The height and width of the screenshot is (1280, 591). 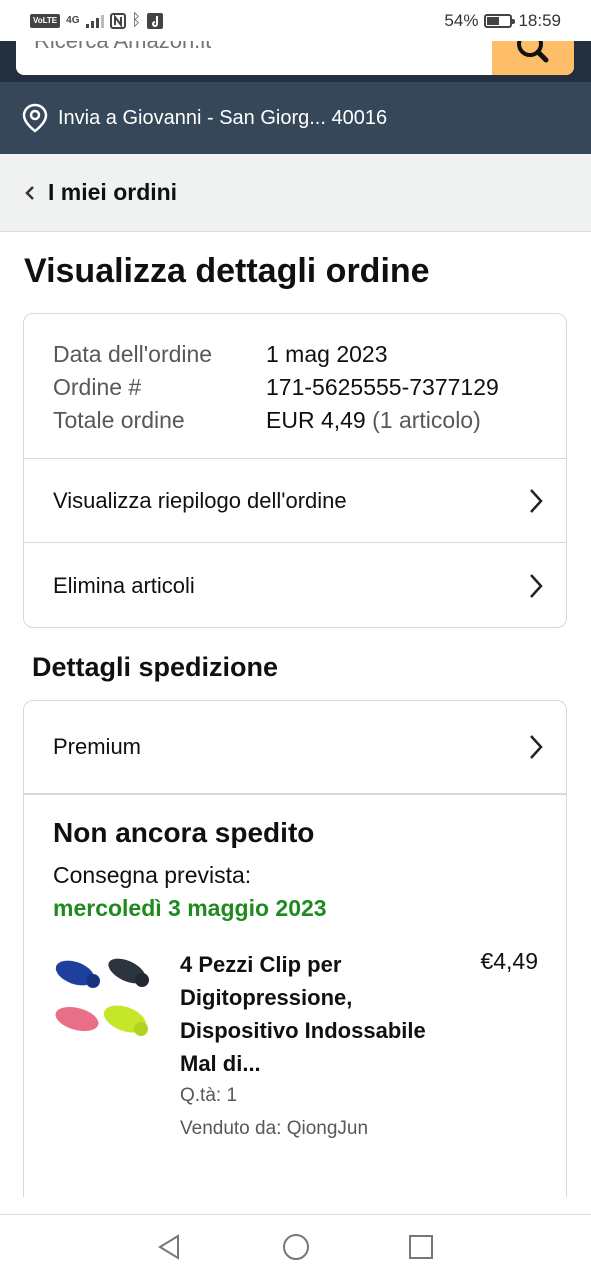 What do you see at coordinates (103, 1001) in the screenshot?
I see `product-image` at bounding box center [103, 1001].